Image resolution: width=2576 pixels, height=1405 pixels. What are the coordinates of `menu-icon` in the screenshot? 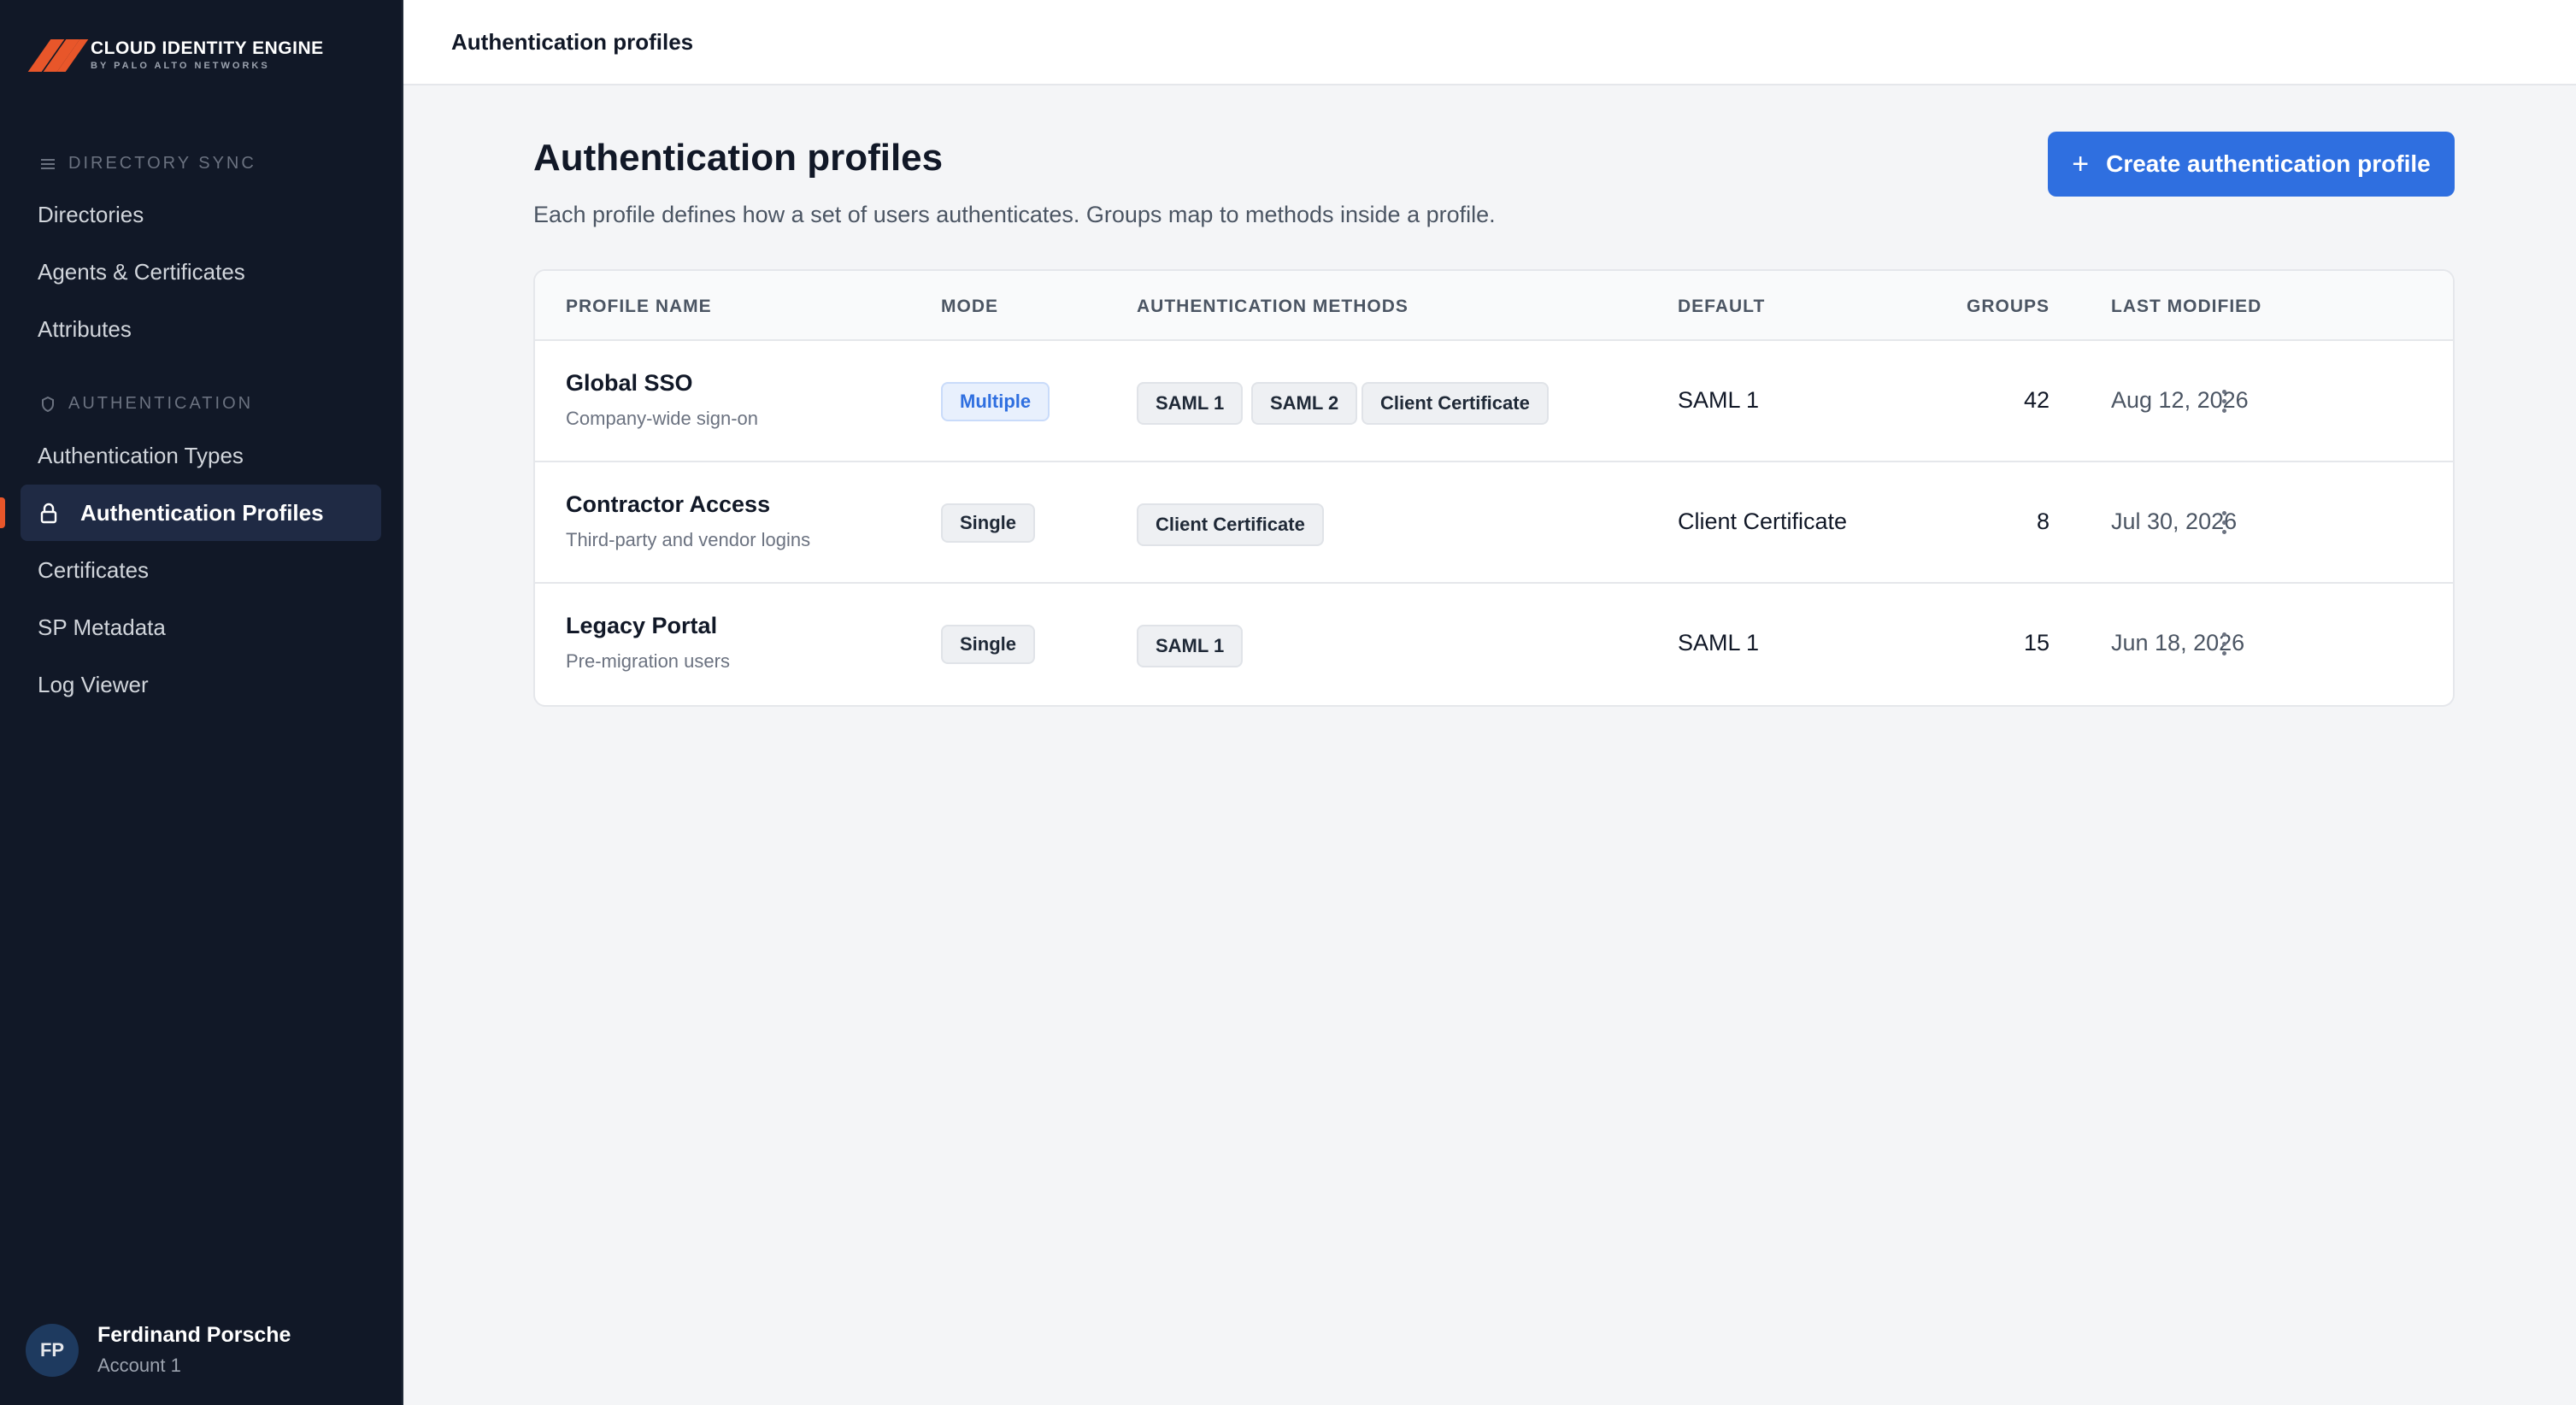 It's located at (48, 163).